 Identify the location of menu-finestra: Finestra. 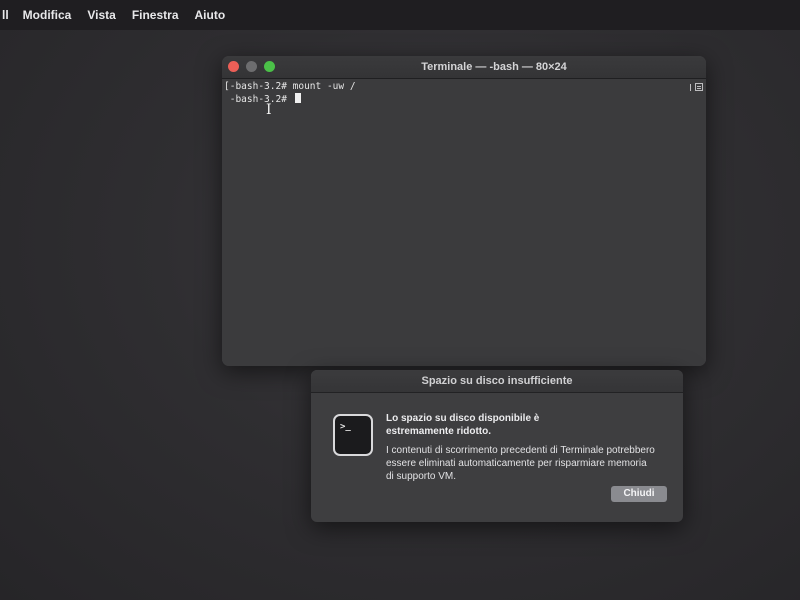
(155, 15).